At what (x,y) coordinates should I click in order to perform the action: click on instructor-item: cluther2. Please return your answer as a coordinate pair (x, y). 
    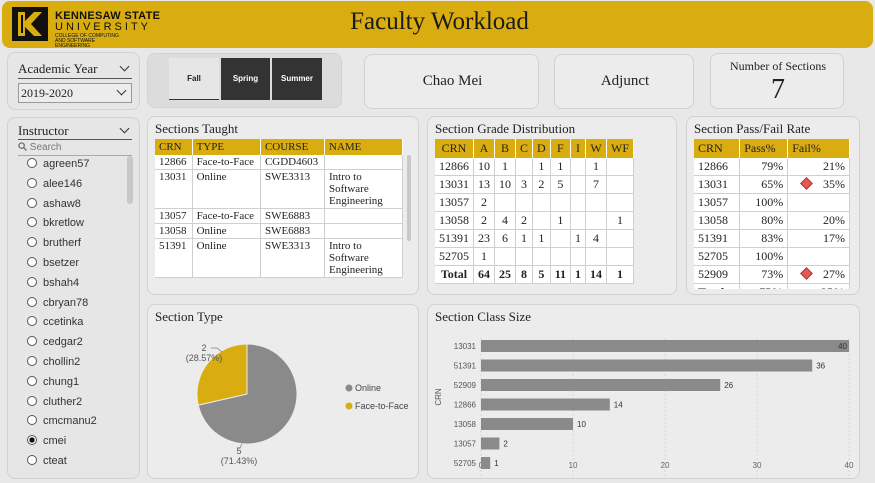
    Looking at the image, I should click on (54, 401).